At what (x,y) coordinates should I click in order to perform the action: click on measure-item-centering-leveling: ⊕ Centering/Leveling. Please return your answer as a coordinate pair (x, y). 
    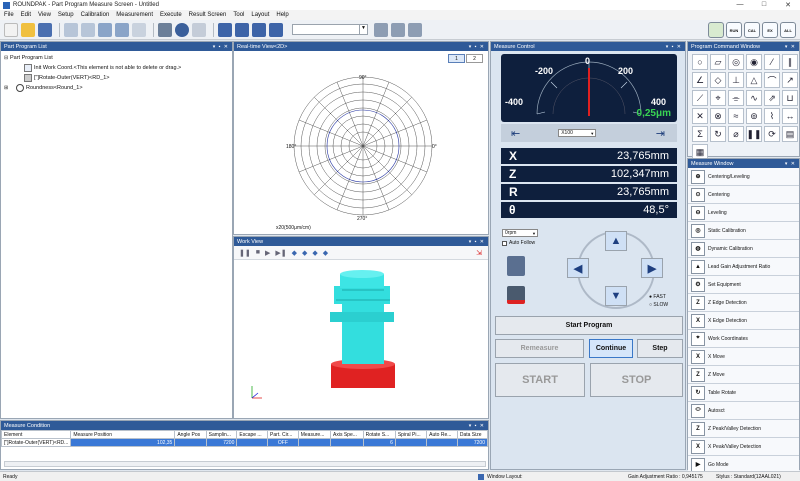
    Looking at the image, I should click on (743, 177).